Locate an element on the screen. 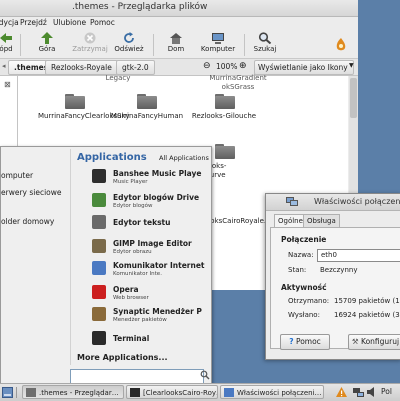  app-name: Banshee Music Playe is located at coordinates (157, 173).